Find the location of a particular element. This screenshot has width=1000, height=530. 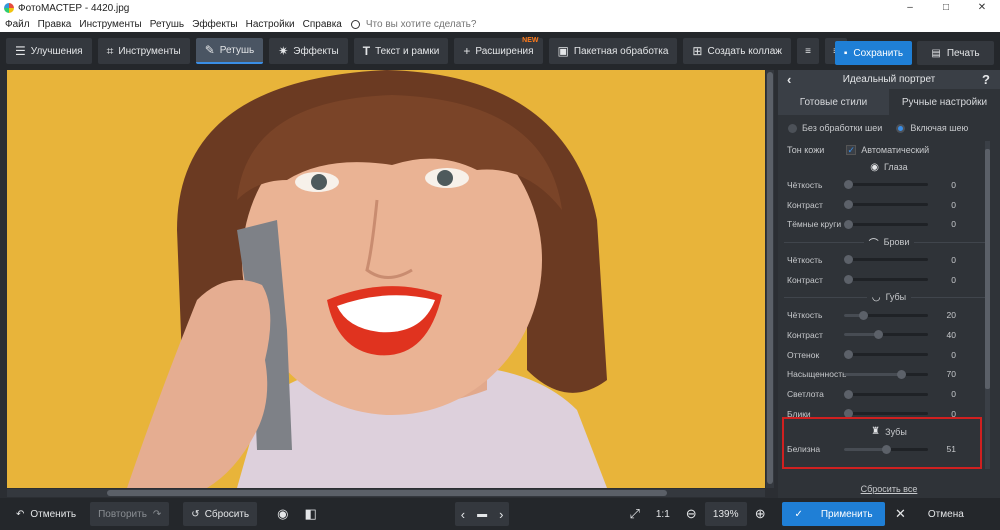

radio-with-neck: Включая шею is located at coordinates (932, 128).